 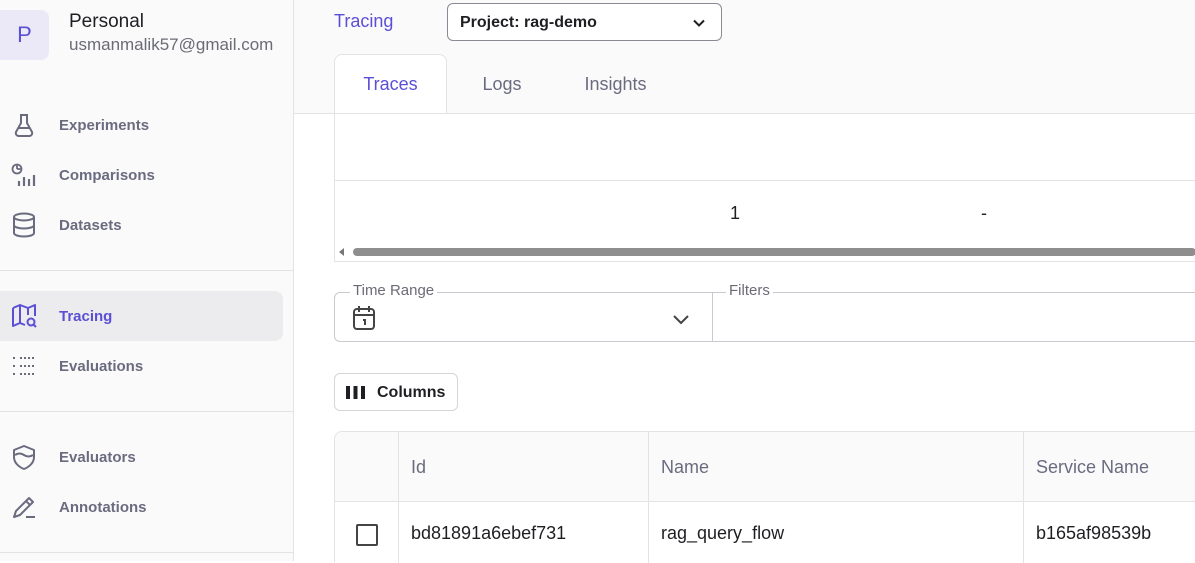 I want to click on cell-id: bd81891a6ebef731, so click(x=489, y=533).